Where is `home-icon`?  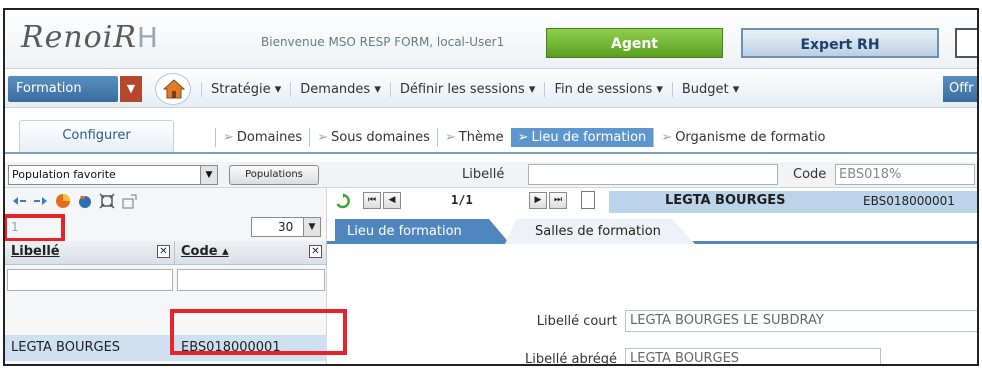
home-icon is located at coordinates (173, 89).